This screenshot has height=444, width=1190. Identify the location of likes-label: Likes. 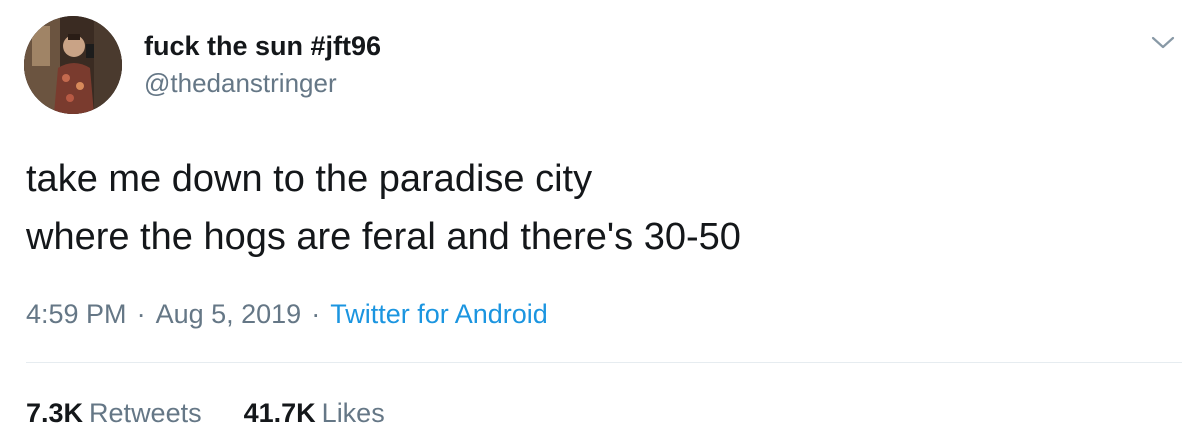
(353, 413).